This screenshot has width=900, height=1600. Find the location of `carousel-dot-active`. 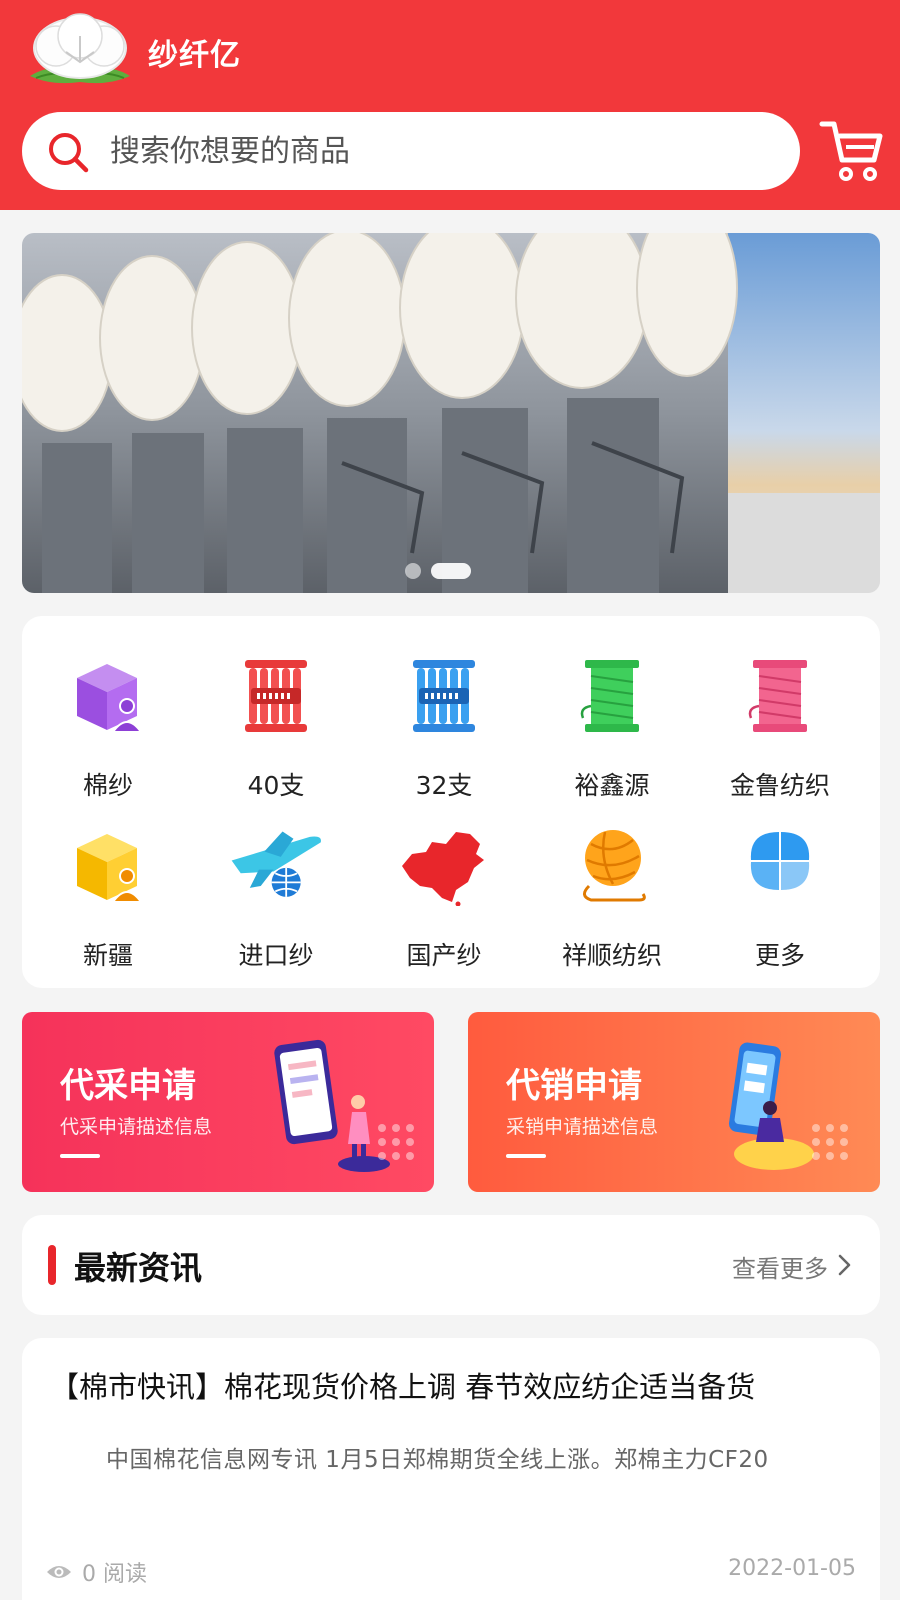

carousel-dot-active is located at coordinates (451, 571).